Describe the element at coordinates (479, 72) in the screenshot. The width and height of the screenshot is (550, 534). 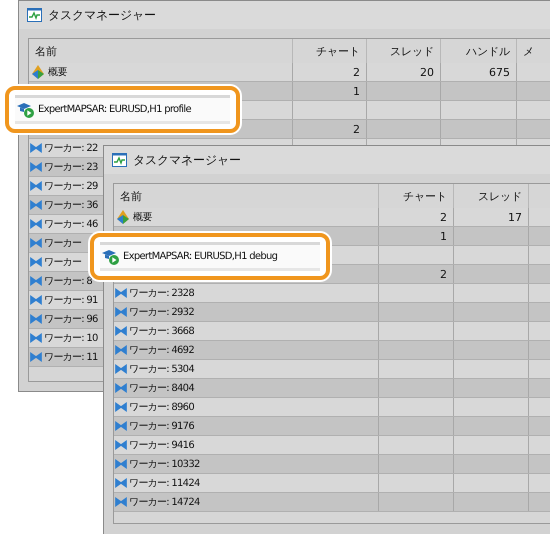
I see `table-cell: 675` at that location.